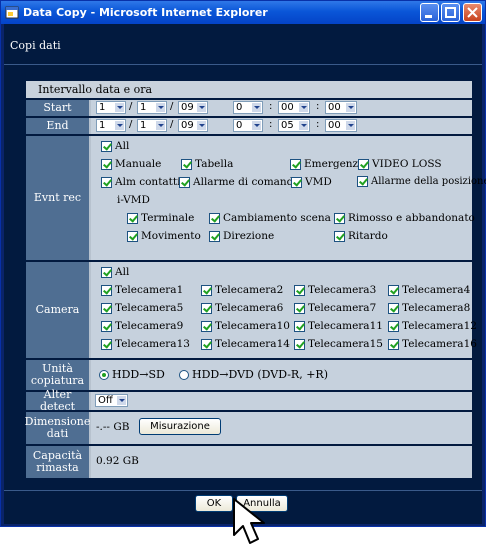  I want to click on start-minute-select: 00, so click(294, 107).